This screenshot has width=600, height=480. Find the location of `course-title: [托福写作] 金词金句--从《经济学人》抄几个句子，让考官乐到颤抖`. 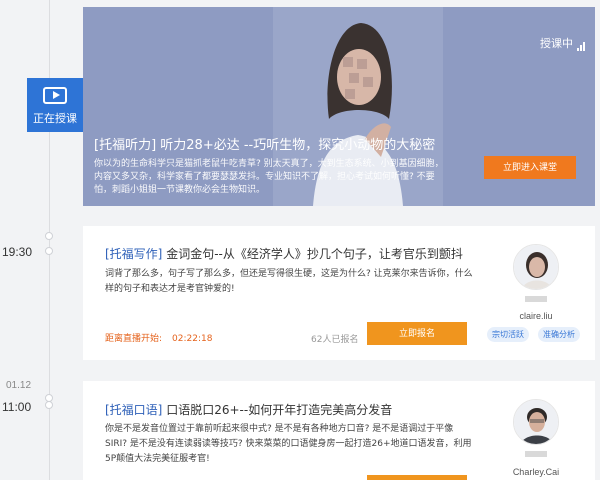

course-title: [托福写作] 金词金句--从《经济学人》抄几个句子，让考官乐到颤抖 is located at coordinates (284, 253).